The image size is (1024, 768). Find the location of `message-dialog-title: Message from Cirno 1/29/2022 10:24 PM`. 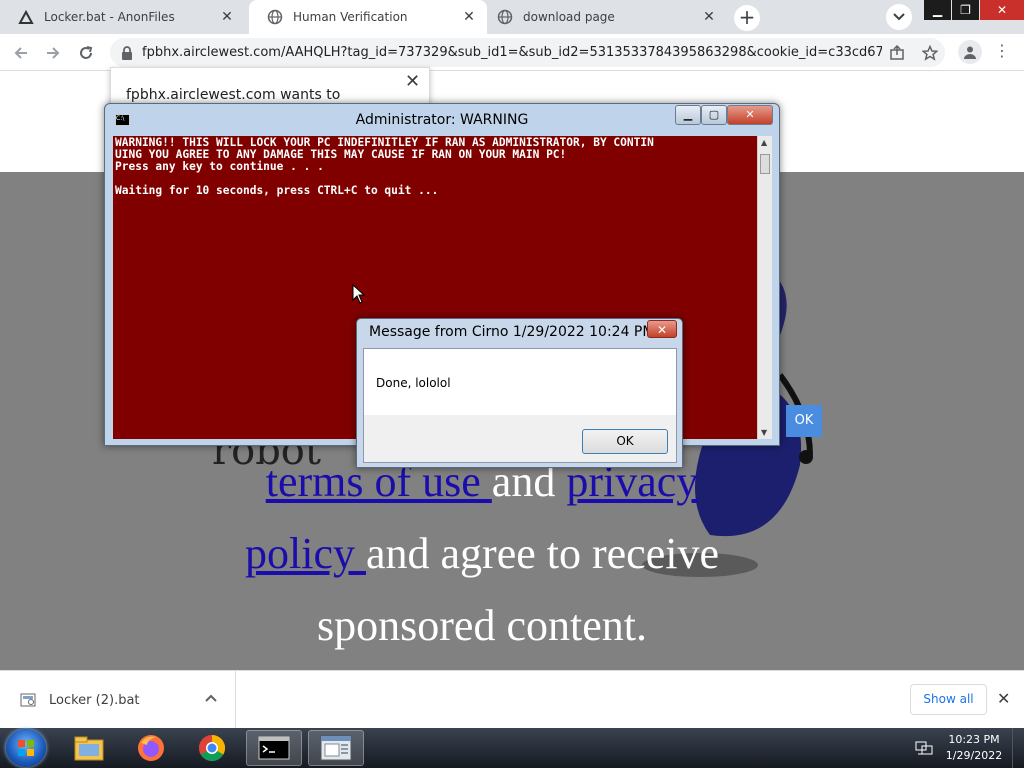

message-dialog-title: Message from Cirno 1/29/2022 10:24 PM is located at coordinates (512, 332).